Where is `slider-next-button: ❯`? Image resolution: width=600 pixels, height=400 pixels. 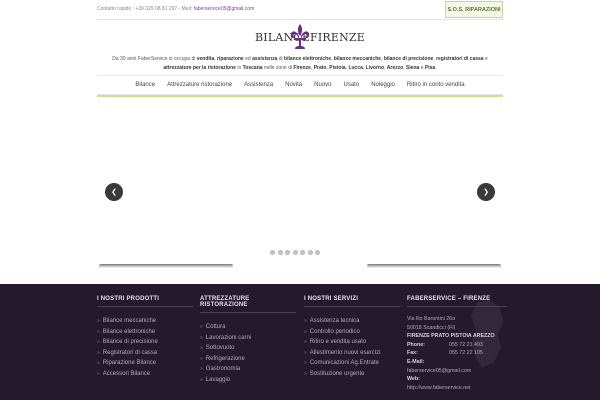
slider-next-button: ❯ is located at coordinates (486, 192).